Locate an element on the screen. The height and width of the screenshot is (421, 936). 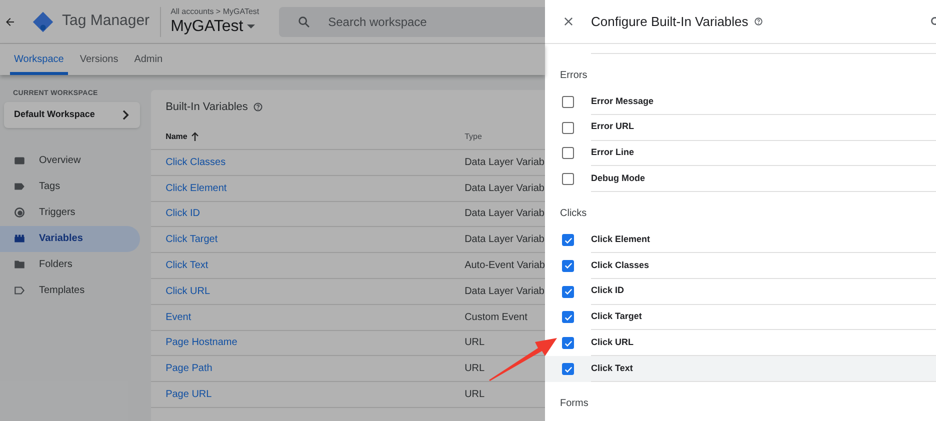
folder-icon is located at coordinates (19, 264).